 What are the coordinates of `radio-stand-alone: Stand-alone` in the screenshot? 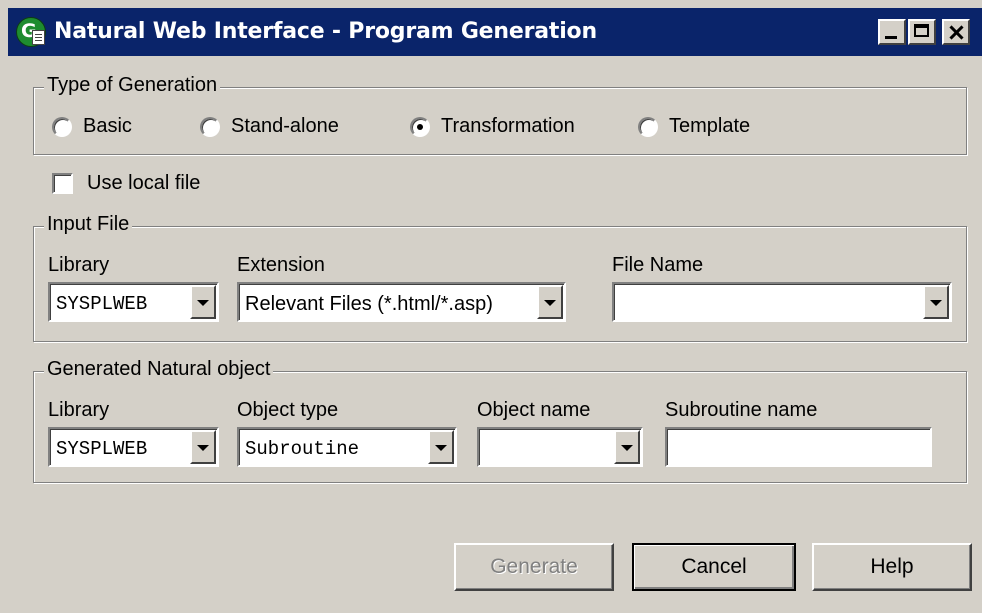 It's located at (269, 126).